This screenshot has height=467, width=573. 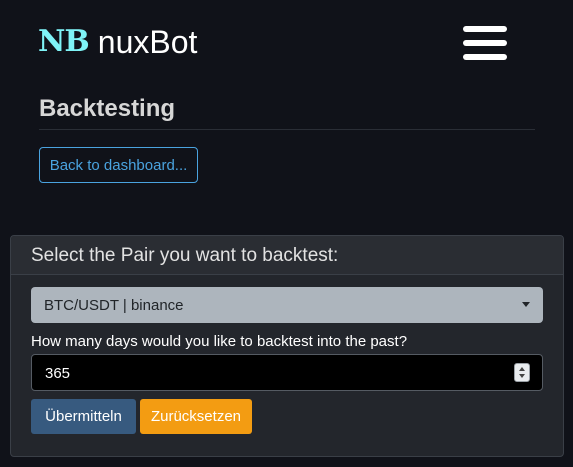 I want to click on card-title: Select the Pair you want to backtest:, so click(x=185, y=255).